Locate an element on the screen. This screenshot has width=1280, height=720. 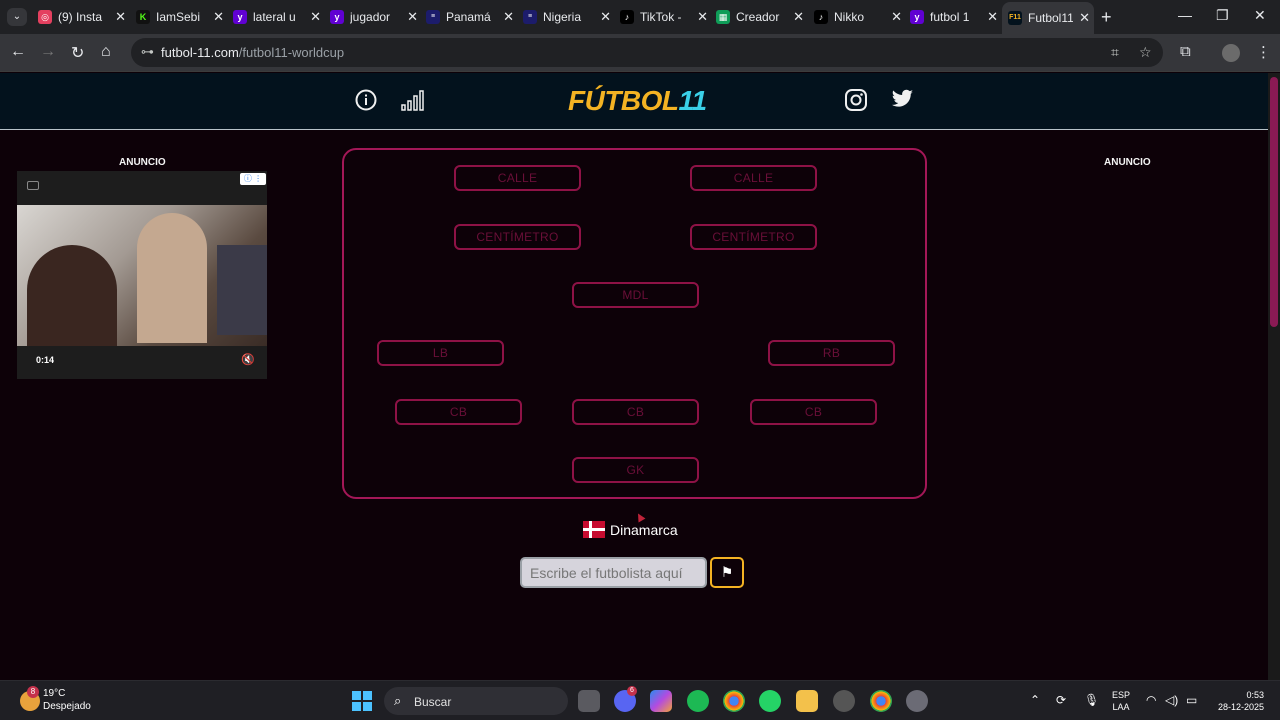
stats-icon is located at coordinates (413, 102).